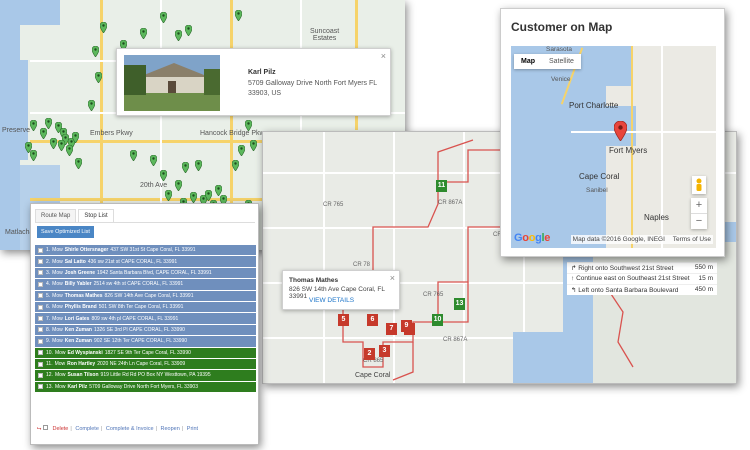  Describe the element at coordinates (372, 320) in the screenshot. I see `route-marker-6: 6` at that location.